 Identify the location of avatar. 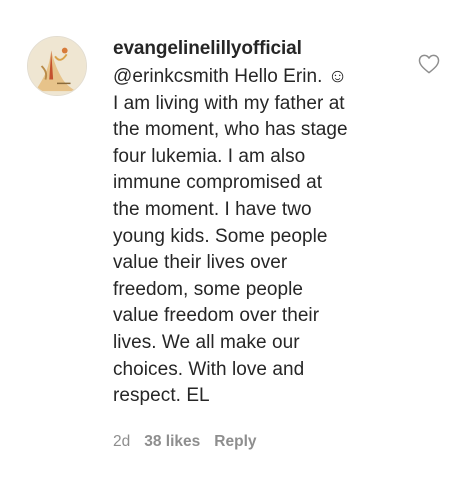
(57, 66).